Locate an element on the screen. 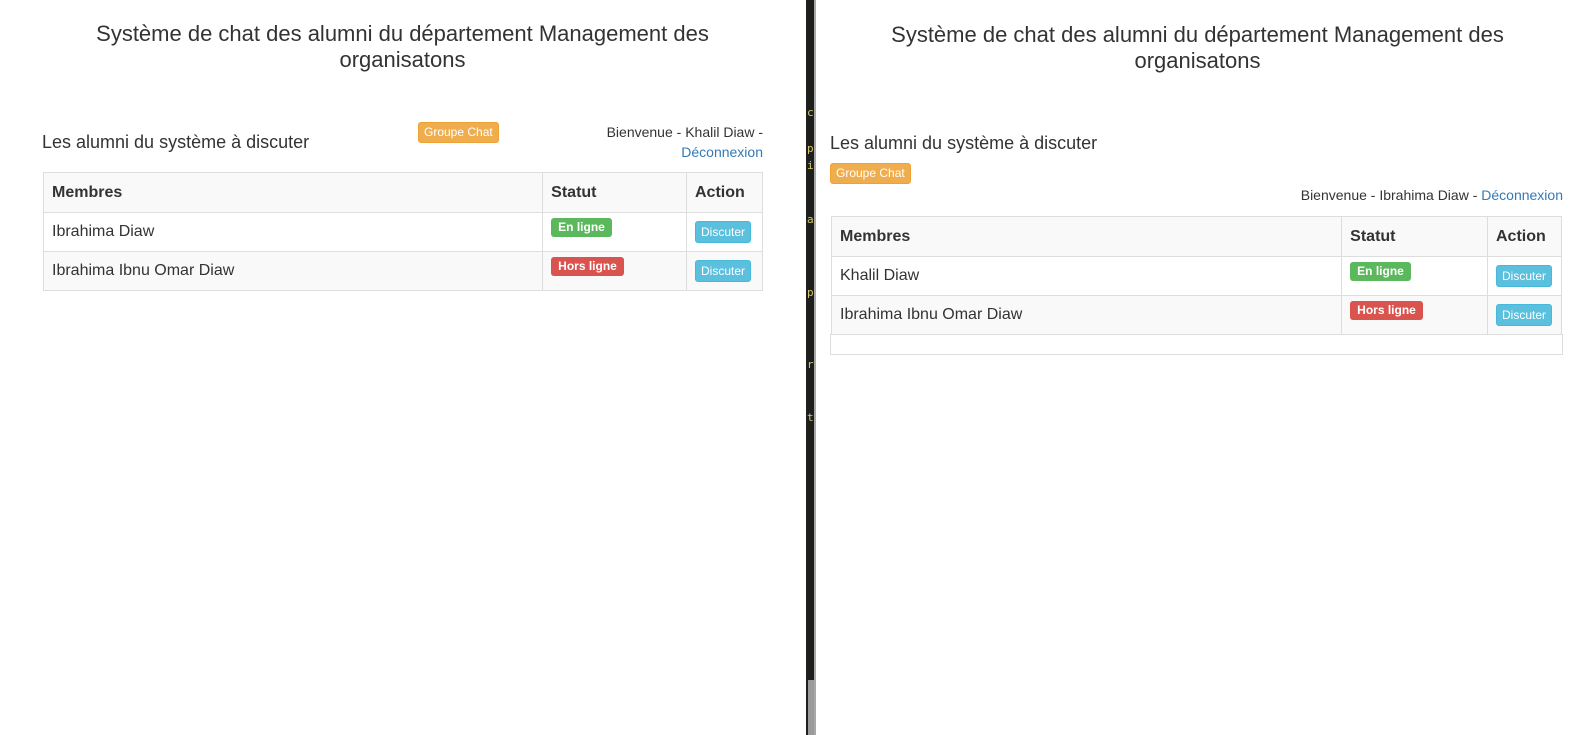 The height and width of the screenshot is (735, 1569). background-code-glyph: c is located at coordinates (810, 112).